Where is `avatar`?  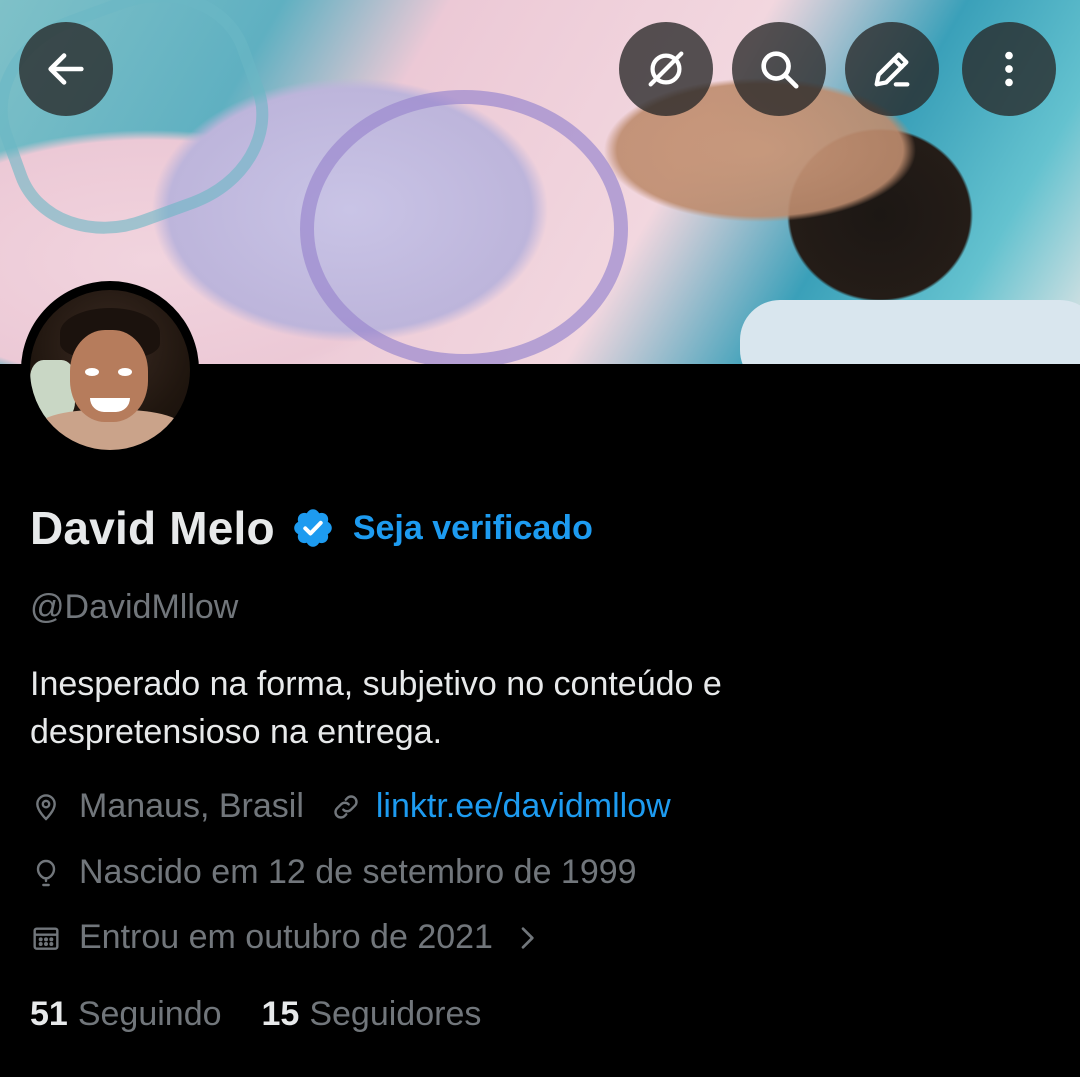 avatar is located at coordinates (110, 370).